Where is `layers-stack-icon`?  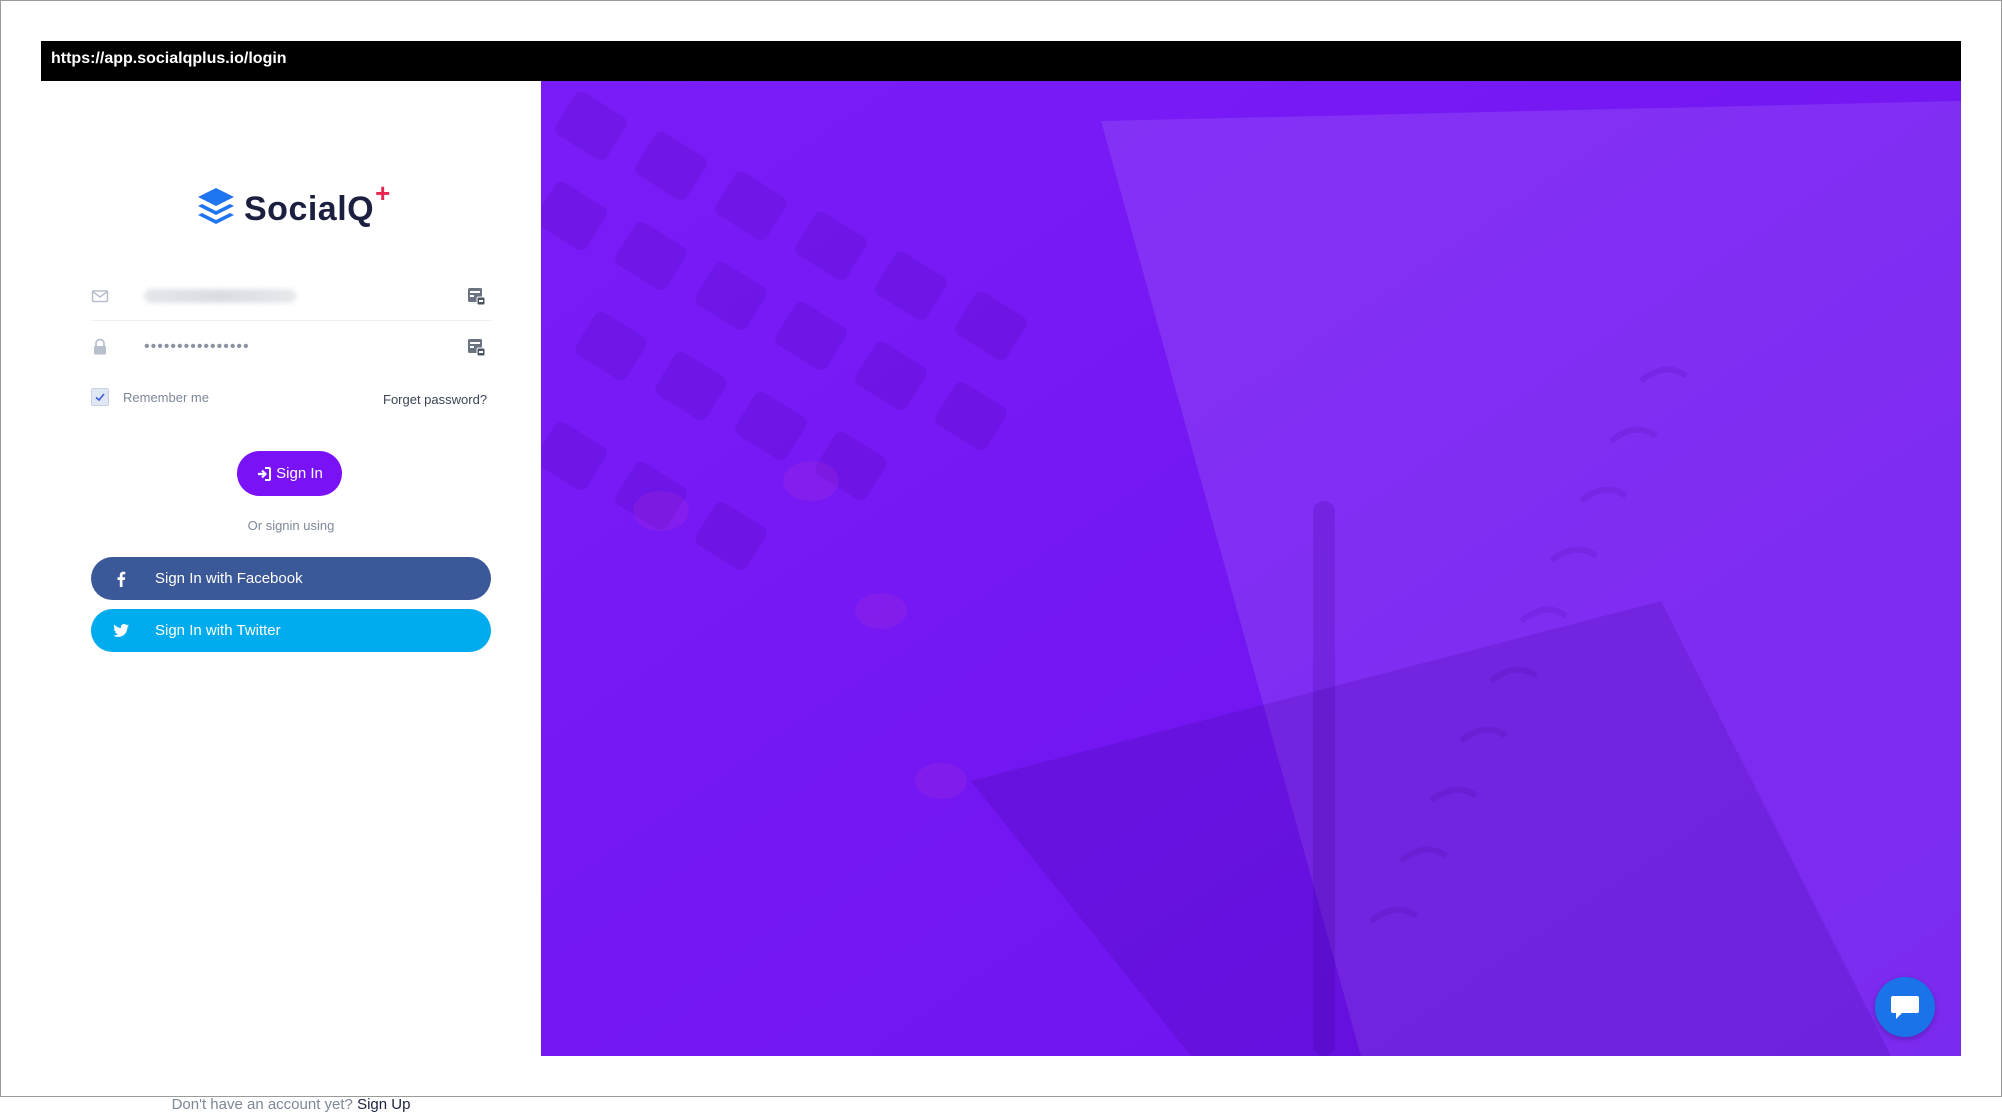 layers-stack-icon is located at coordinates (216, 206).